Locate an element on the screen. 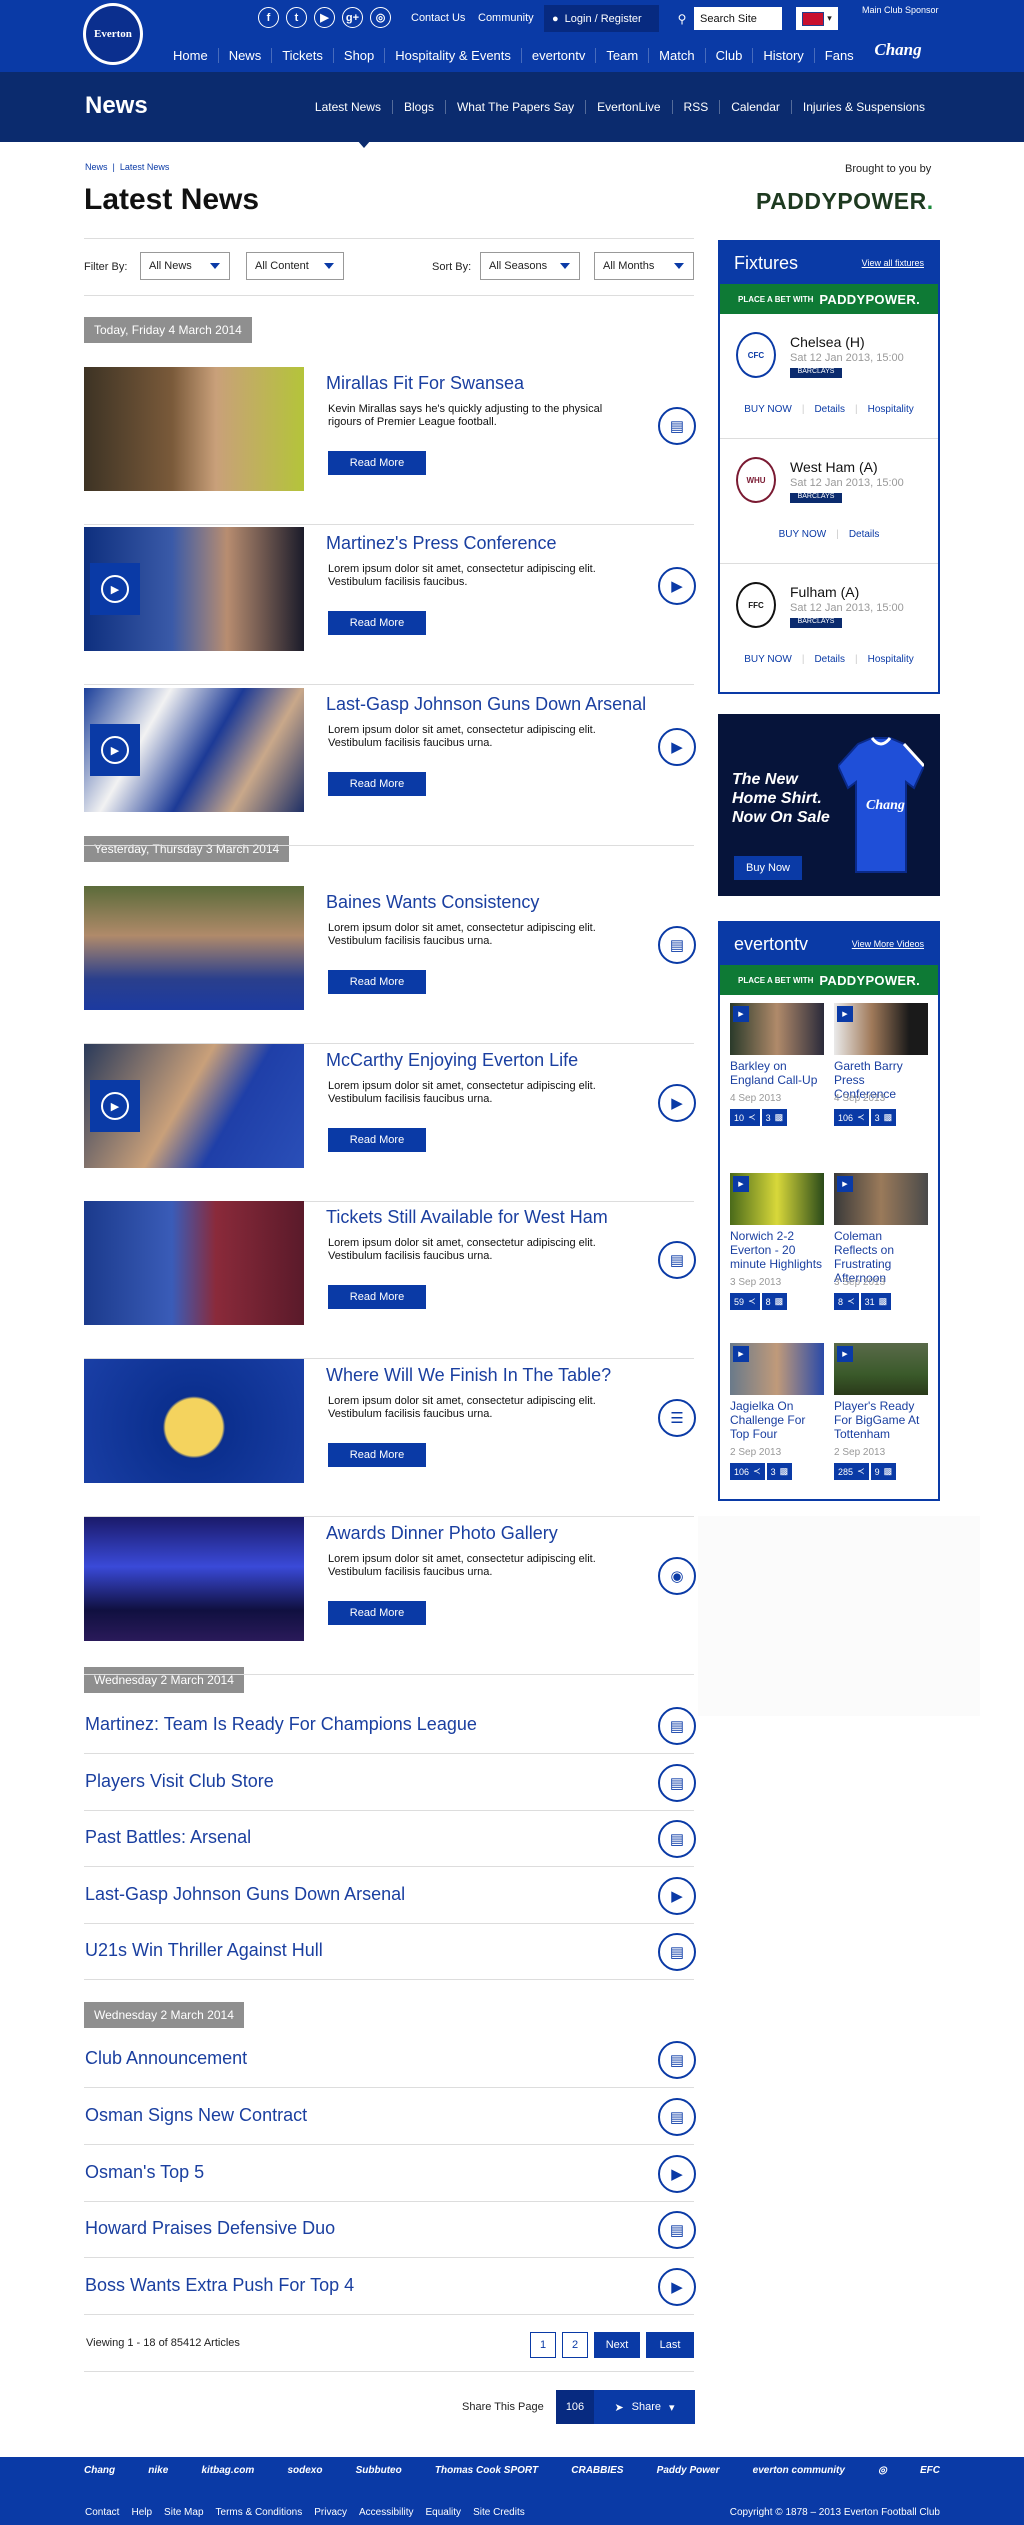 Image resolution: width=1024 pixels, height=2525 pixels. list-item: Players Visit Club Store ▤ is located at coordinates (390, 1783).